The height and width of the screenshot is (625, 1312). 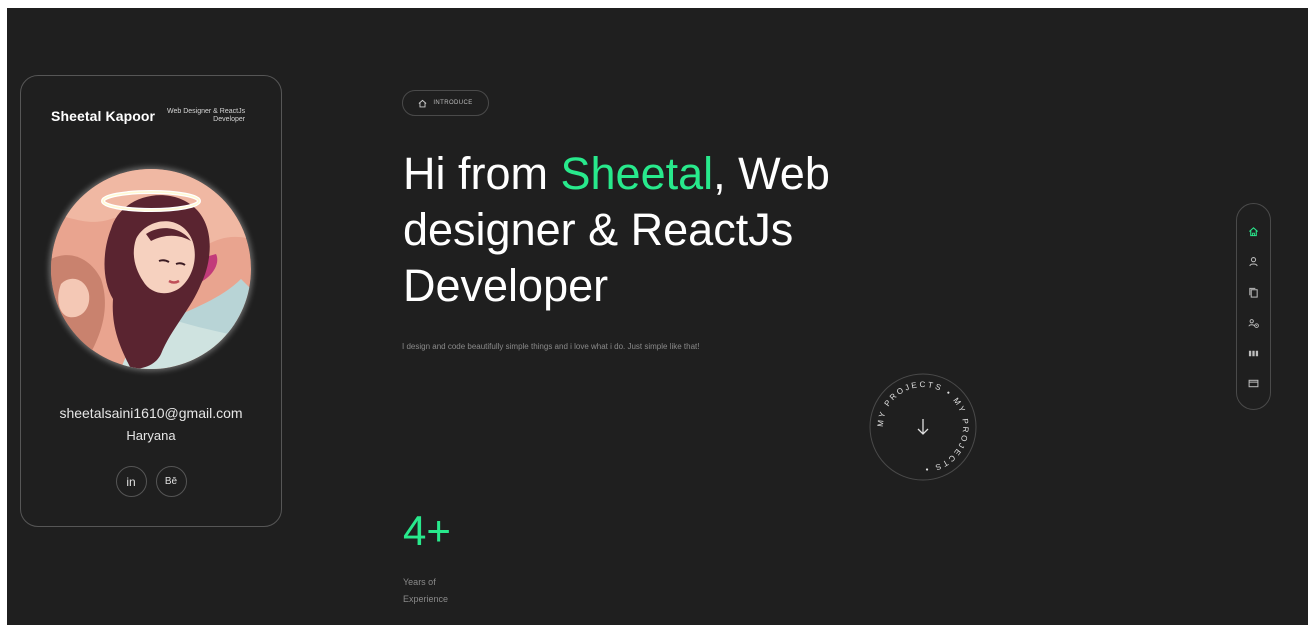 I want to click on experience-value: 4+, so click(x=427, y=530).